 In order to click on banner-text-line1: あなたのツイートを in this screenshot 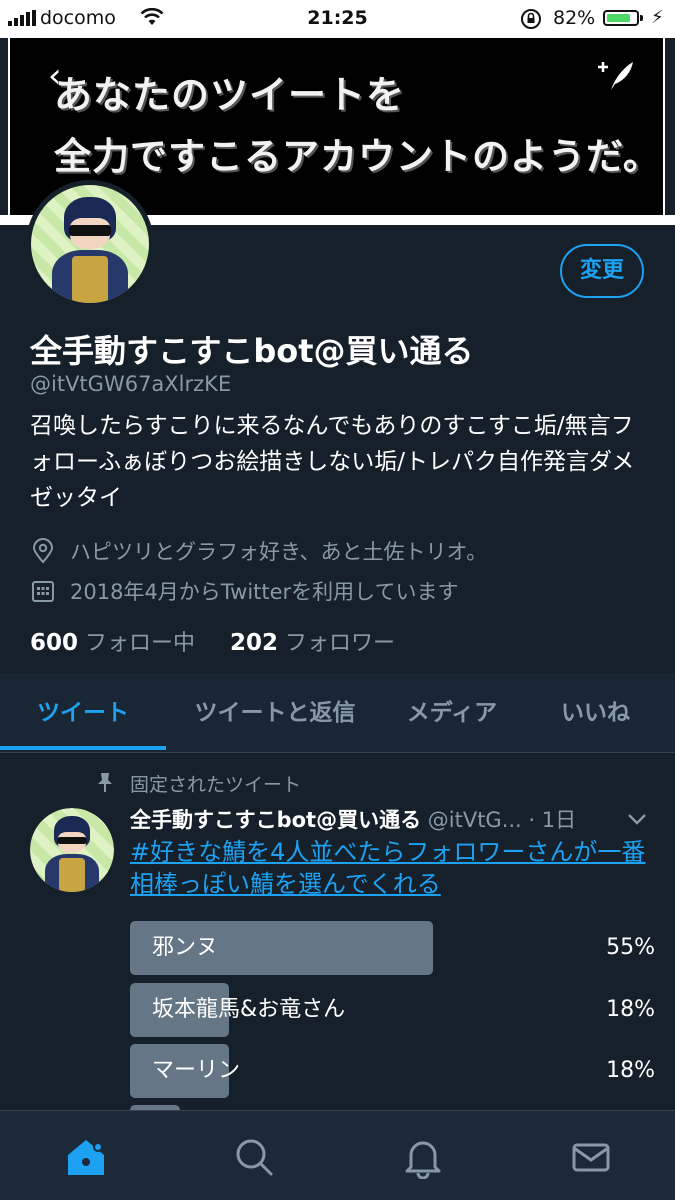, I will do `click(230, 95)`.